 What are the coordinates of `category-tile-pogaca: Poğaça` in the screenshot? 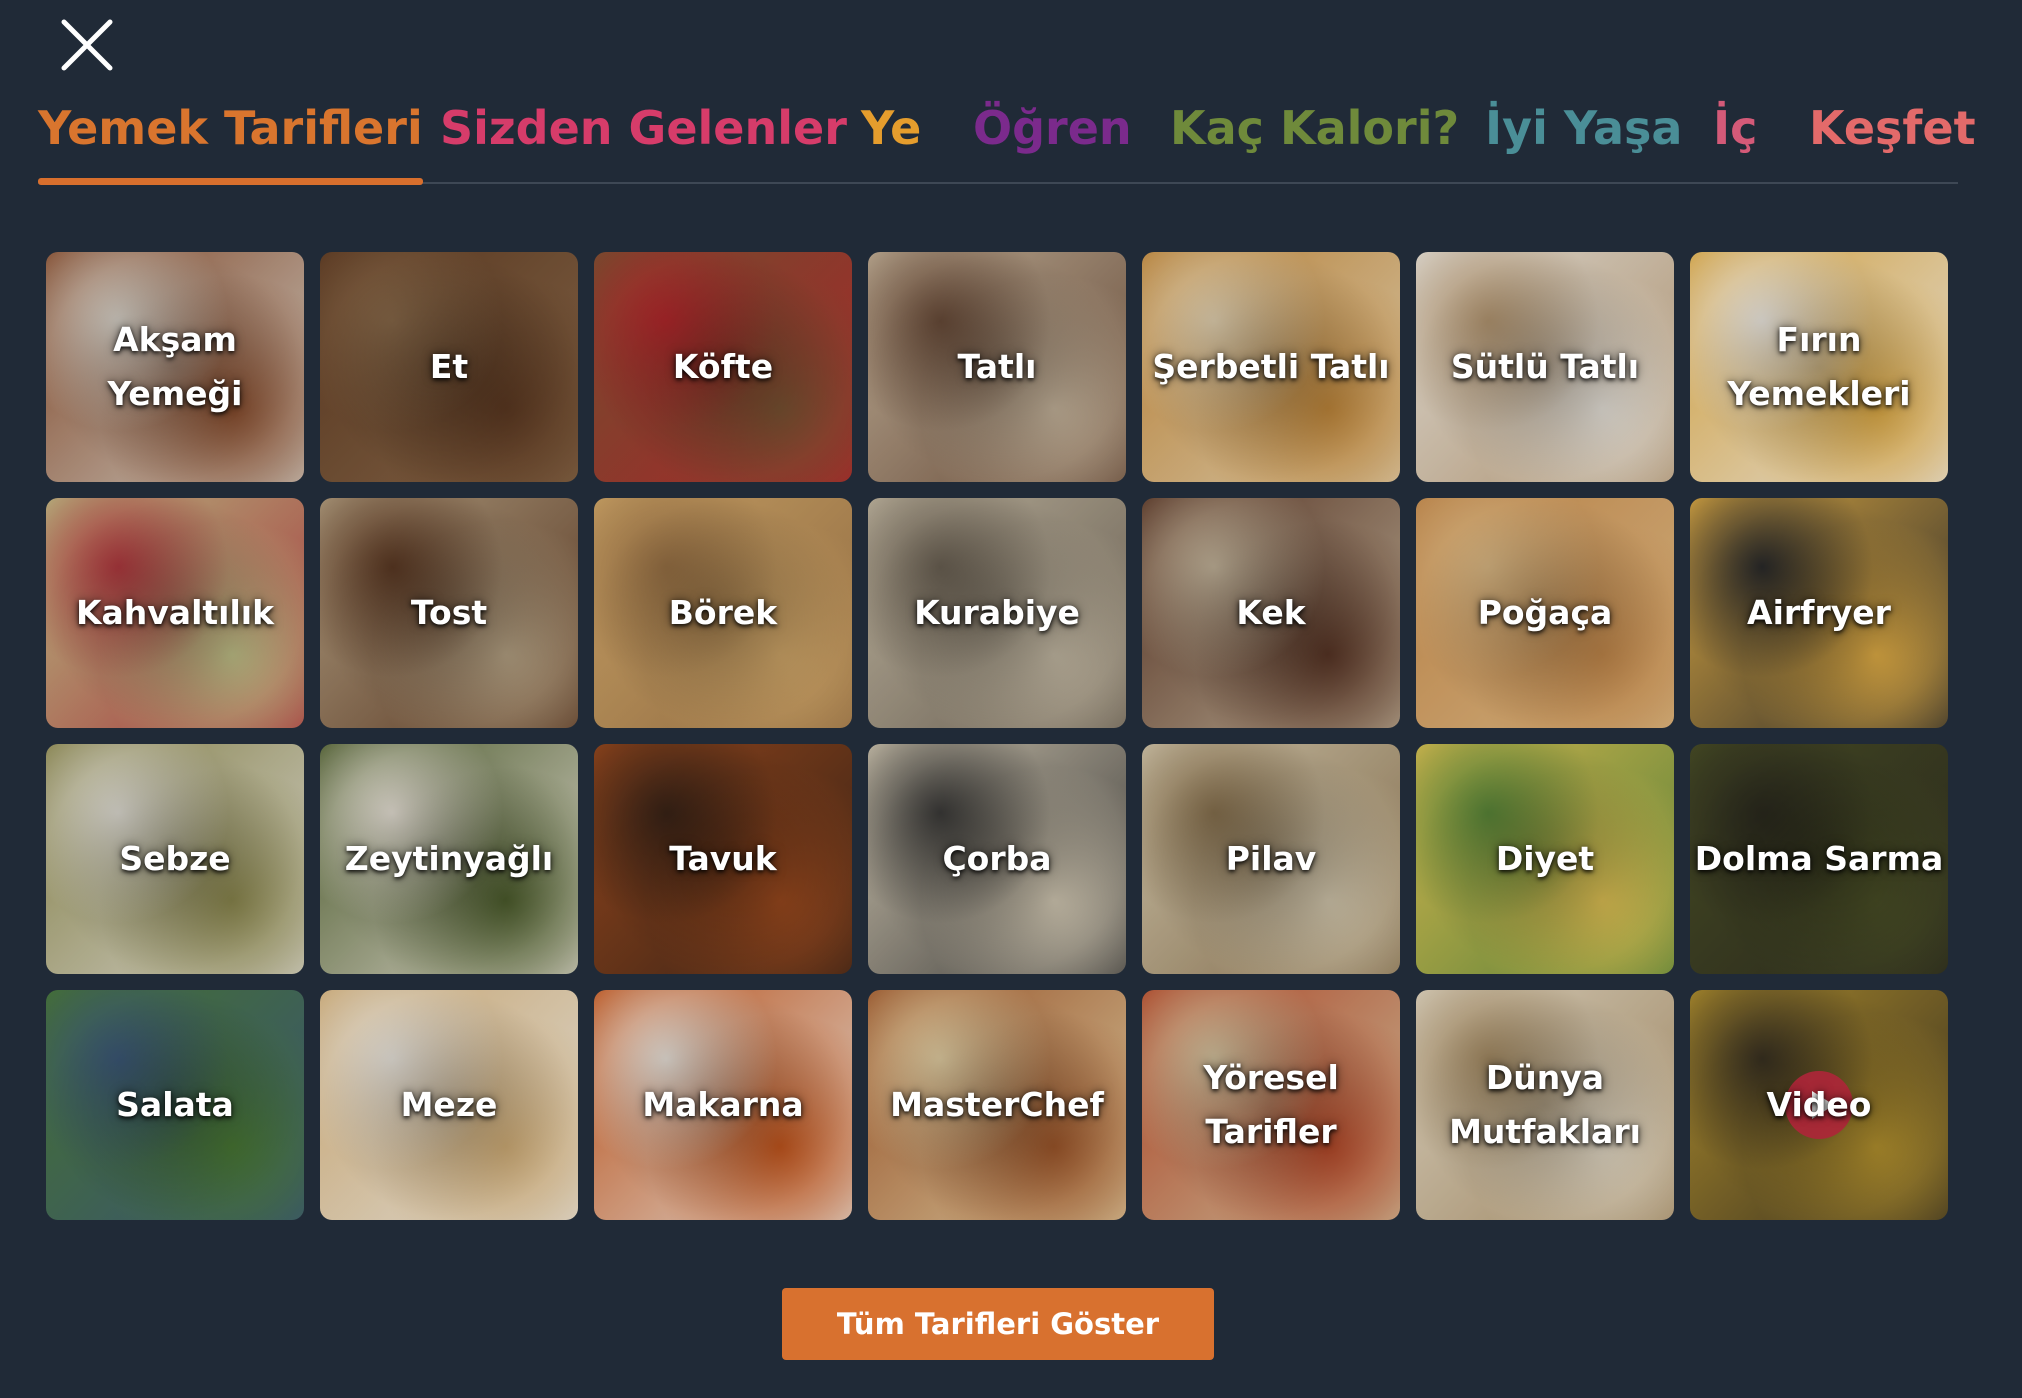 It's located at (1545, 613).